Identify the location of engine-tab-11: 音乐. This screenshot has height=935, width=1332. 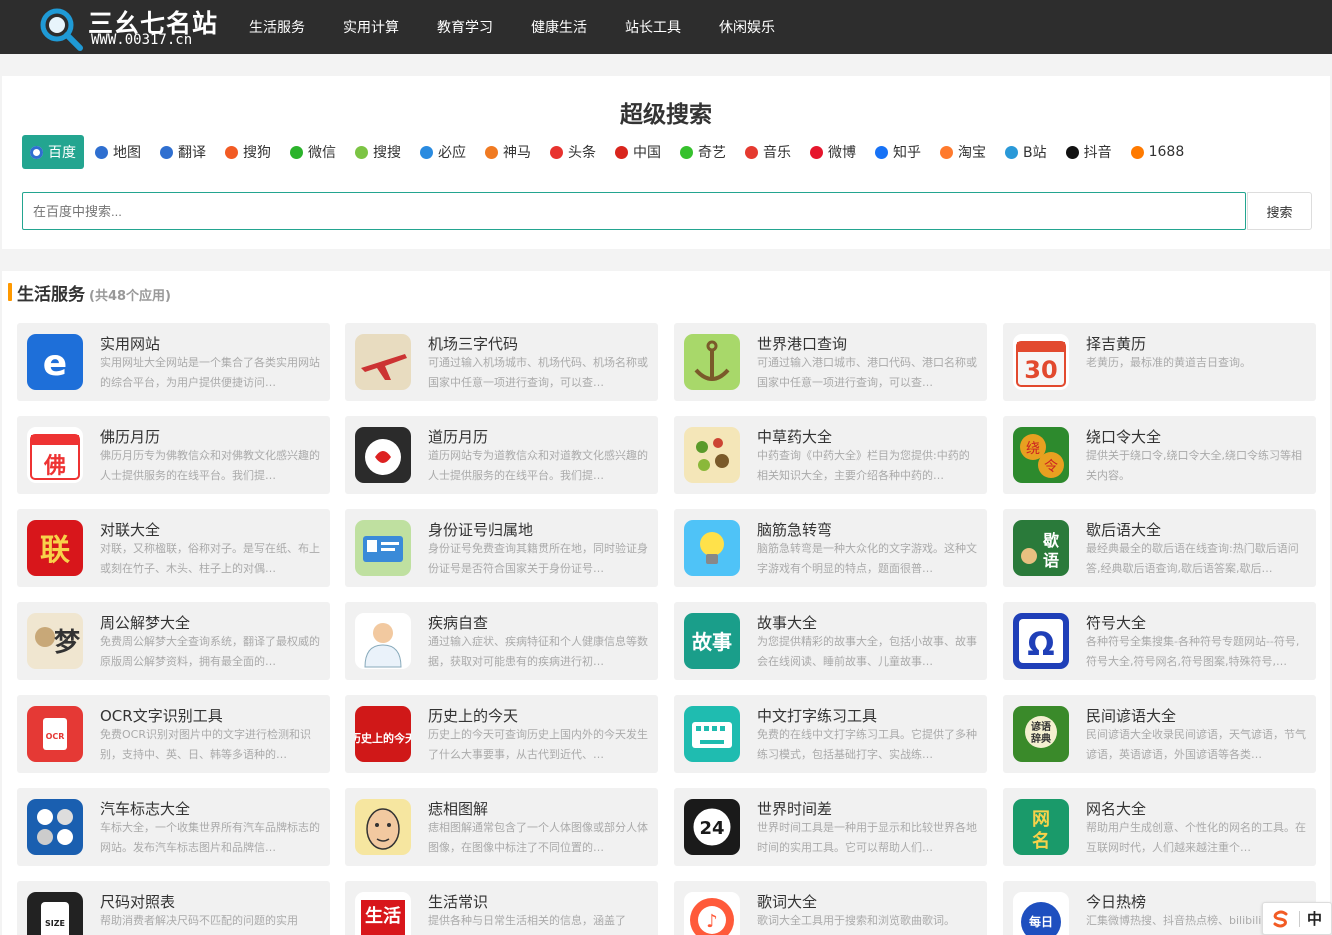
(768, 152).